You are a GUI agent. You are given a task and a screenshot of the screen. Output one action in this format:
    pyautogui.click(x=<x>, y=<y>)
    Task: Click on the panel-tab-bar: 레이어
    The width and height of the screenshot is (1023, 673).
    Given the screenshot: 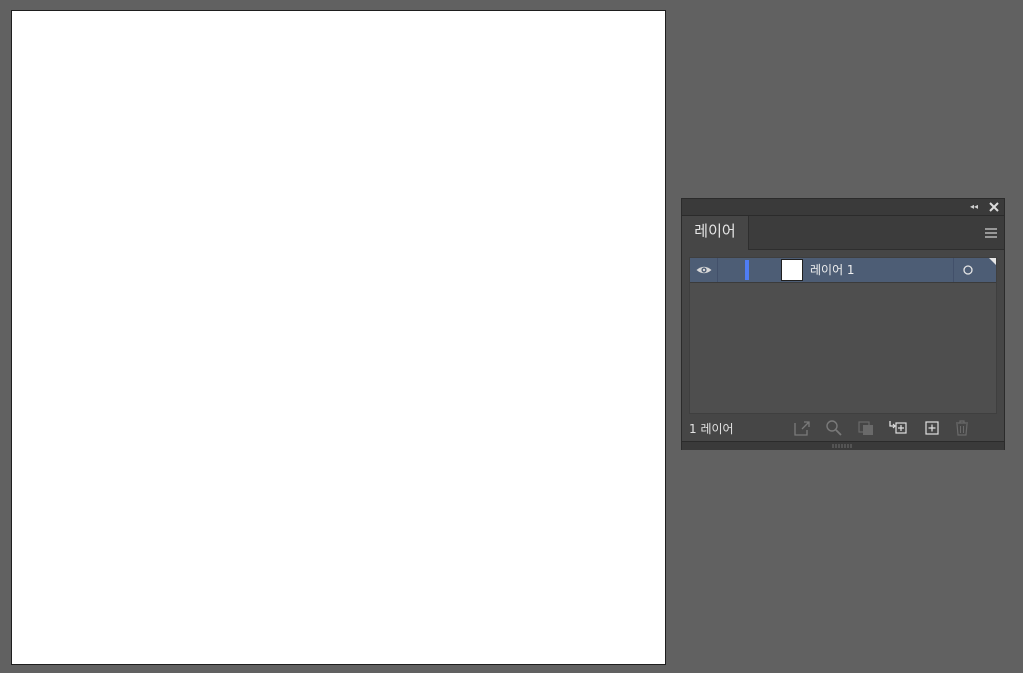 What is the action you would take?
    pyautogui.click(x=843, y=233)
    